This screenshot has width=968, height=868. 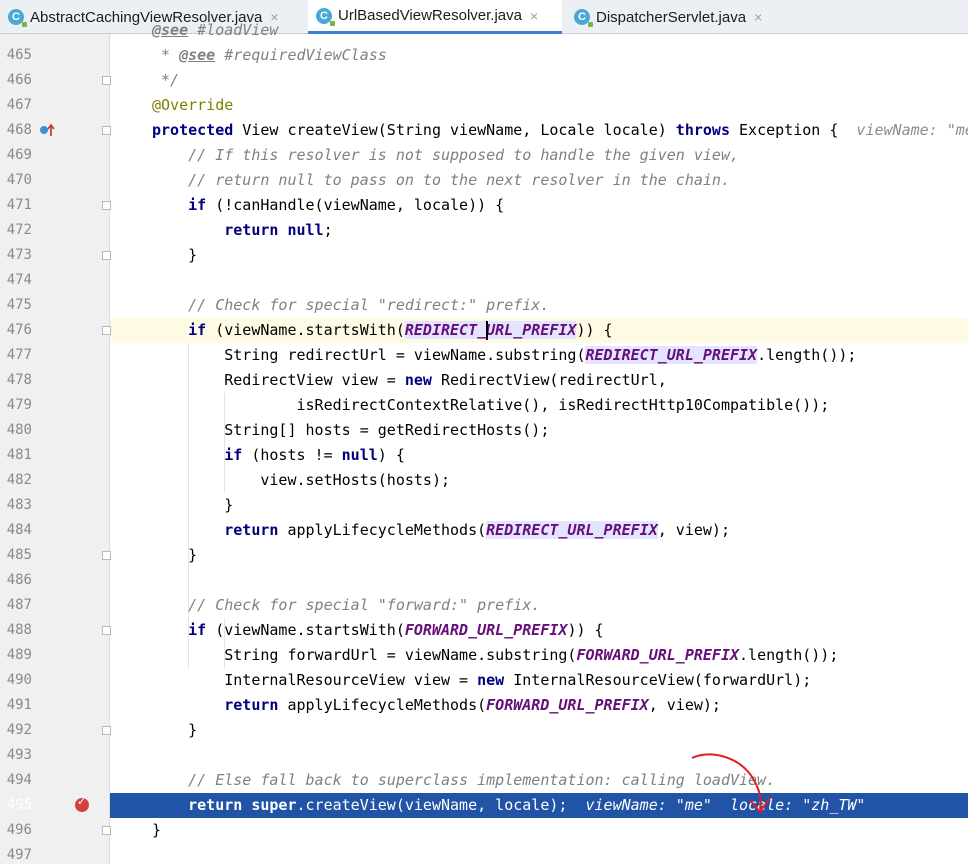 I want to click on line-number: 475, so click(x=19, y=305).